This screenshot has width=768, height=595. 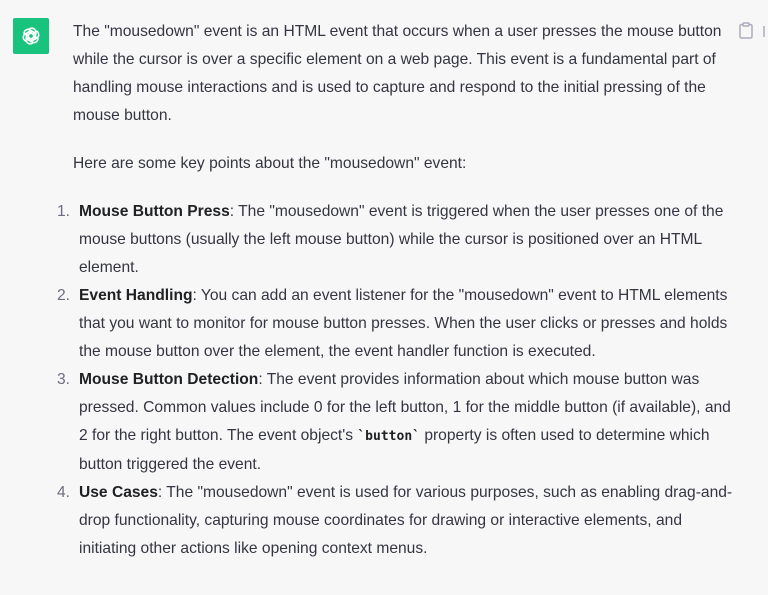 I want to click on item-title: Mouse Button Detection, so click(x=169, y=379).